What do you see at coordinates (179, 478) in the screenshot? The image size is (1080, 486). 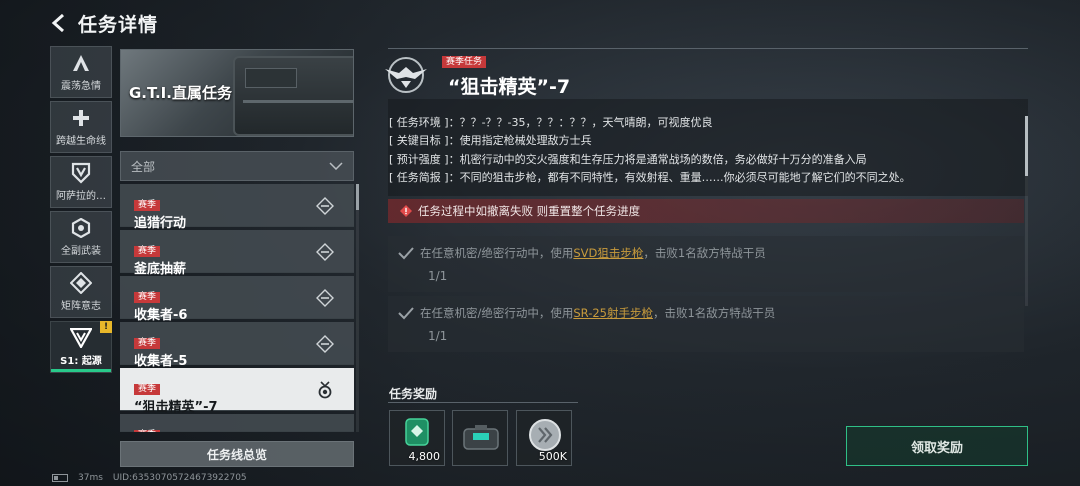 I see `uid-readout: UID:635307057246739227​05` at bounding box center [179, 478].